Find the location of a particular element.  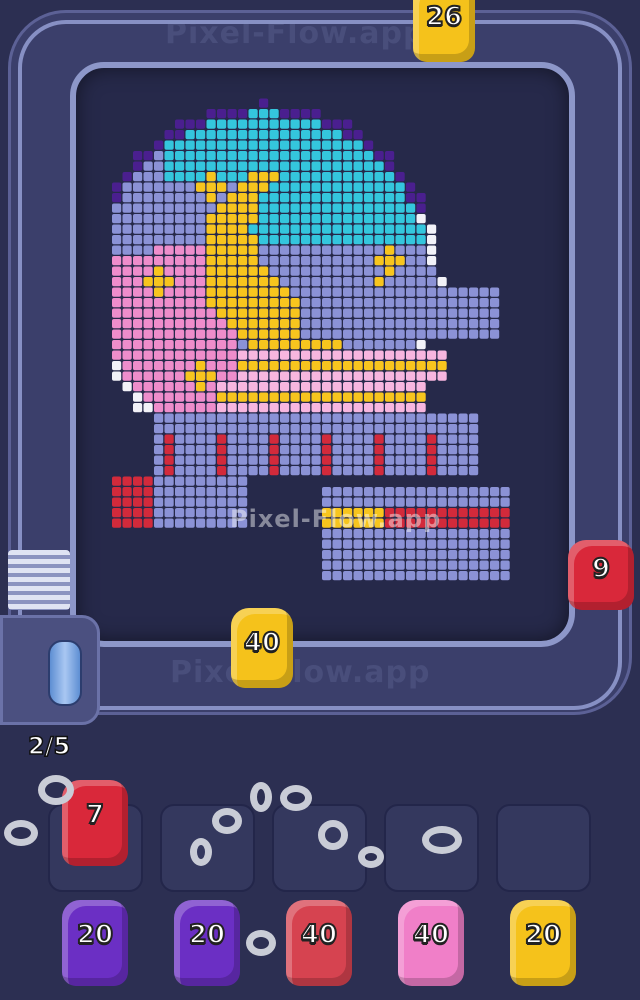

conveyor-unit: 26 is located at coordinates (444, 31).